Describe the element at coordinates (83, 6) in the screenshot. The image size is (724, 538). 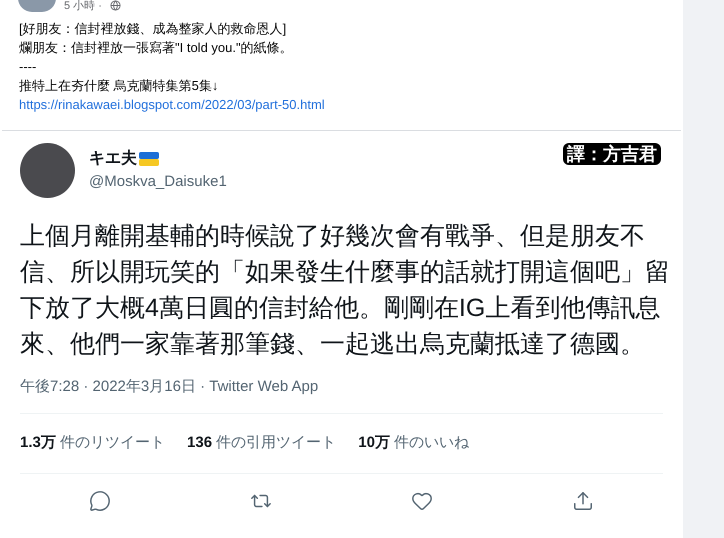
I see `post-time: 5 小時 ·` at that location.